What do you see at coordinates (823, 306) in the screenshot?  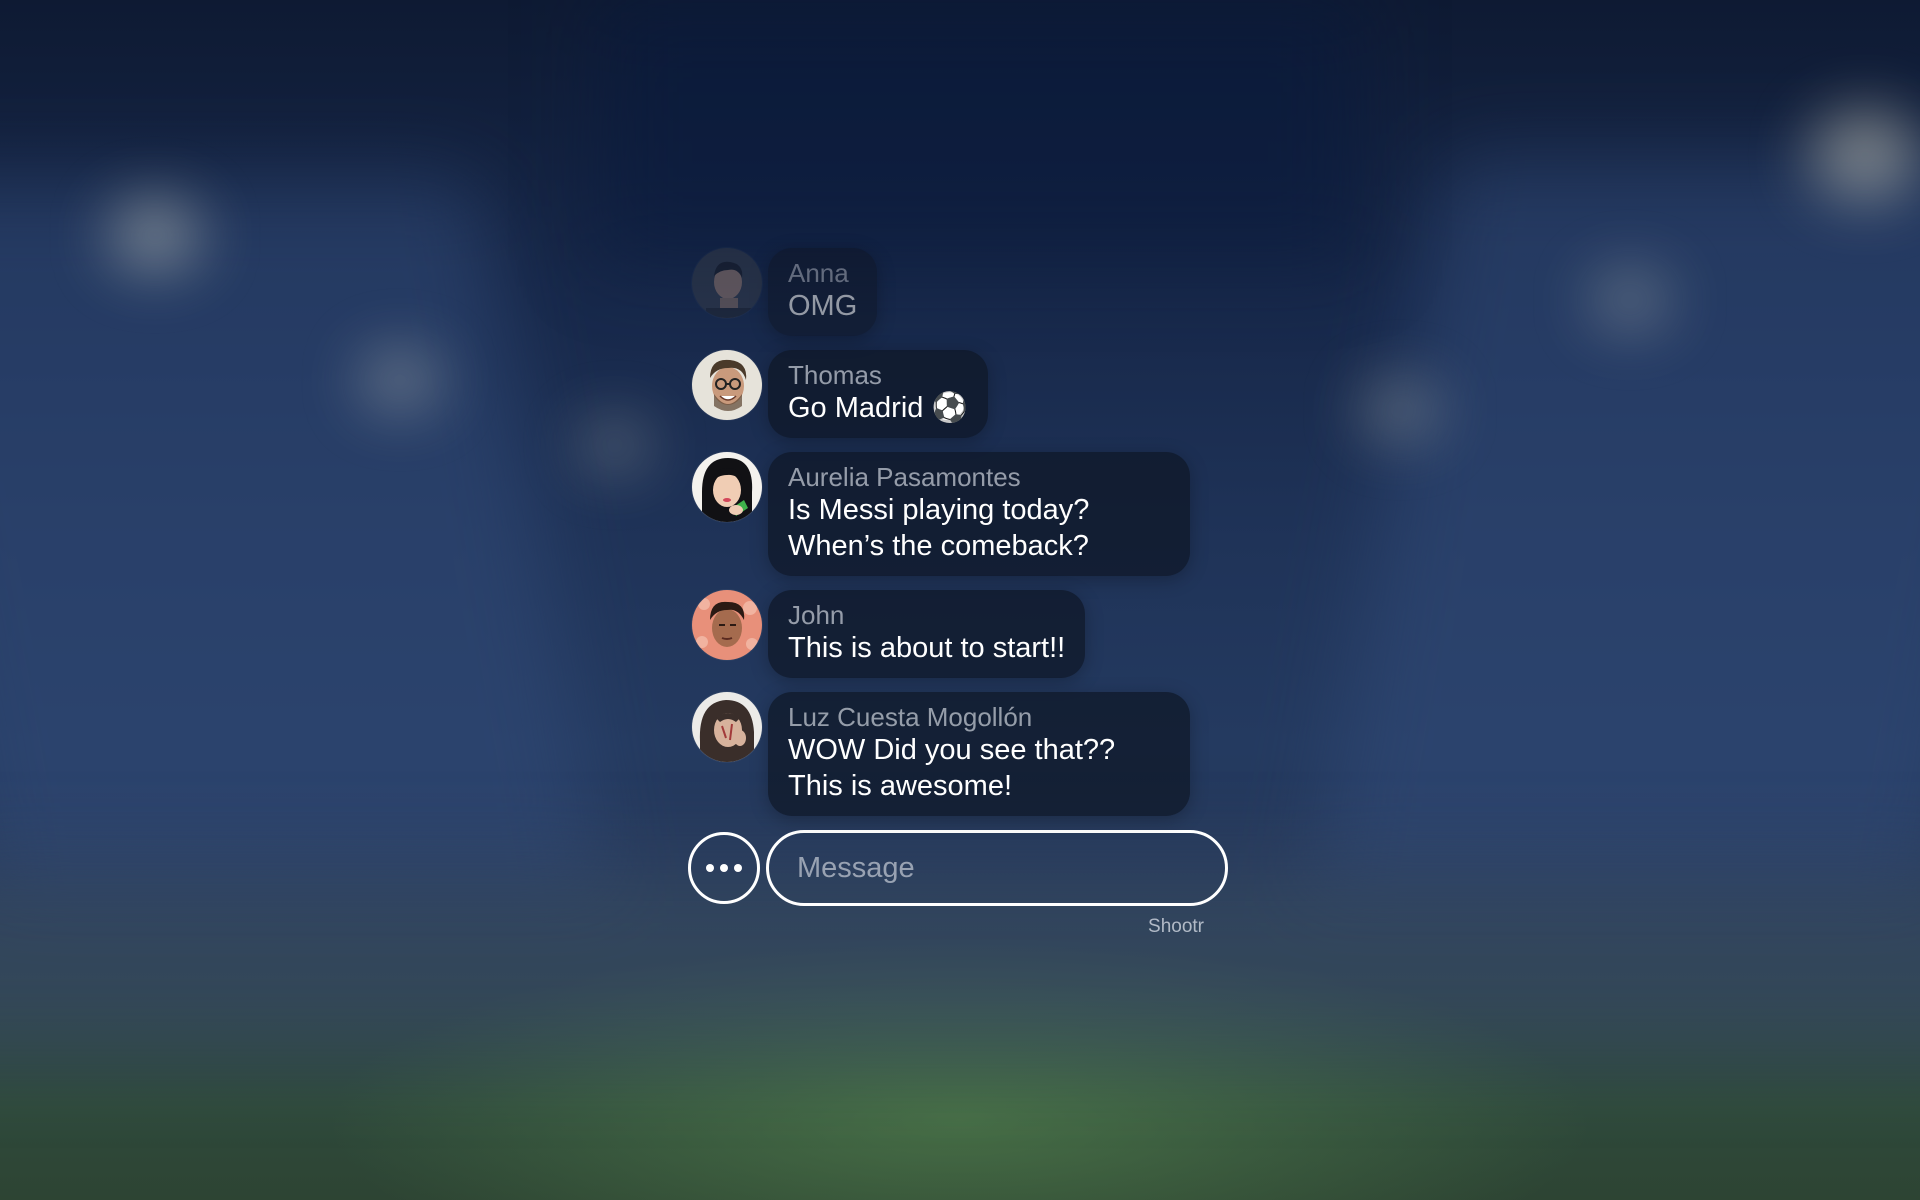 I see `message-text: OMG` at bounding box center [823, 306].